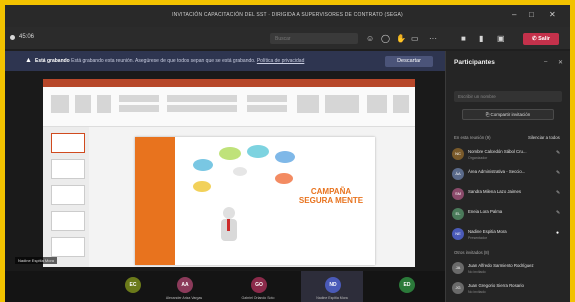 This screenshot has height=302, width=575. Describe the element at coordinates (12, 37) in the screenshot. I see `recording-icon` at that location.